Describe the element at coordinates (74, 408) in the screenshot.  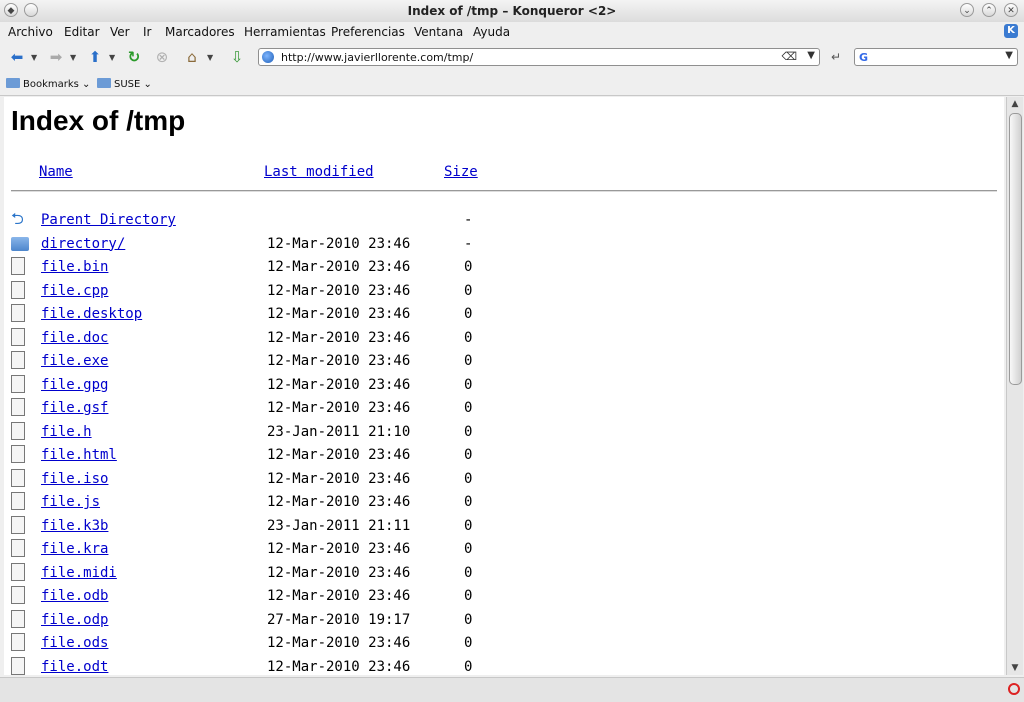
I see `file-link: file.gsf` at that location.